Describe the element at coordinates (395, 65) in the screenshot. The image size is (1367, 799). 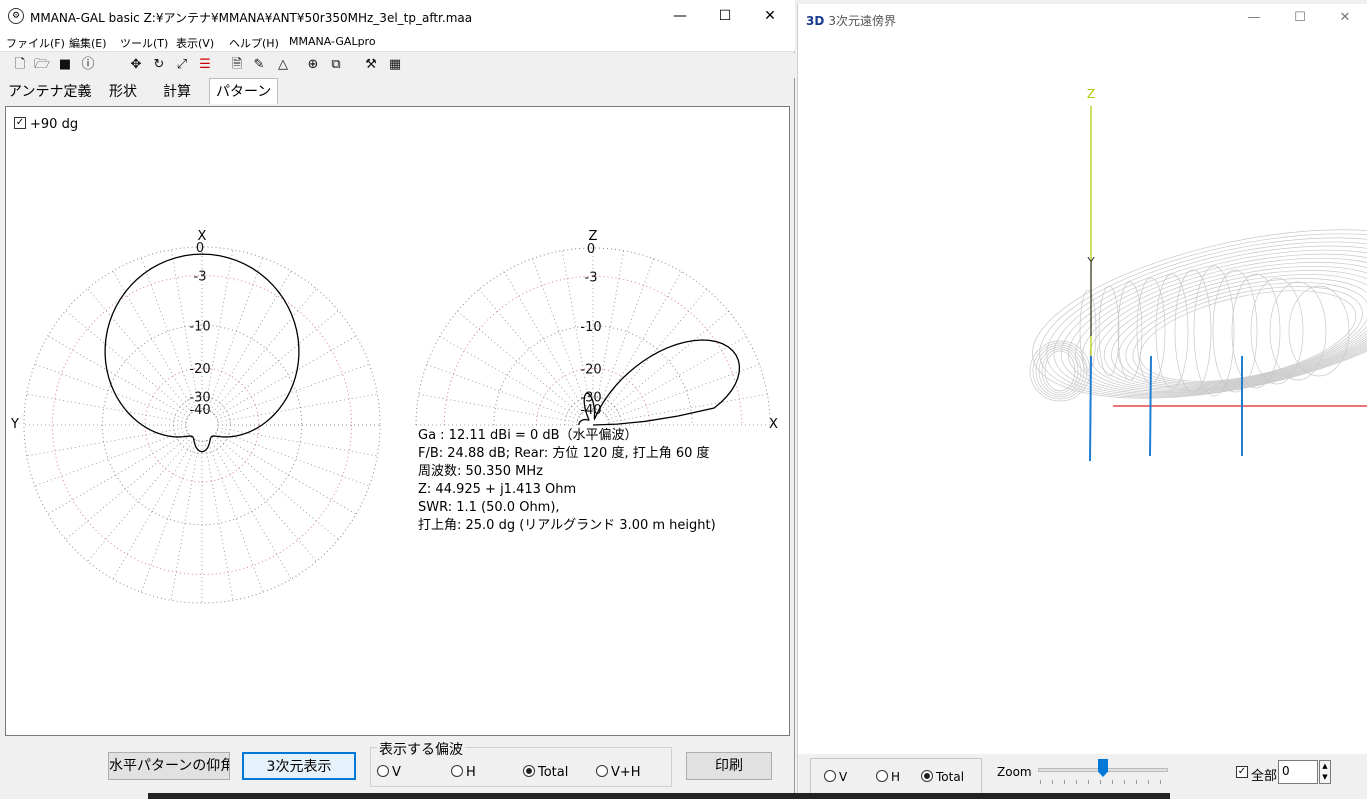
I see `calculator-icon: ▦` at that location.